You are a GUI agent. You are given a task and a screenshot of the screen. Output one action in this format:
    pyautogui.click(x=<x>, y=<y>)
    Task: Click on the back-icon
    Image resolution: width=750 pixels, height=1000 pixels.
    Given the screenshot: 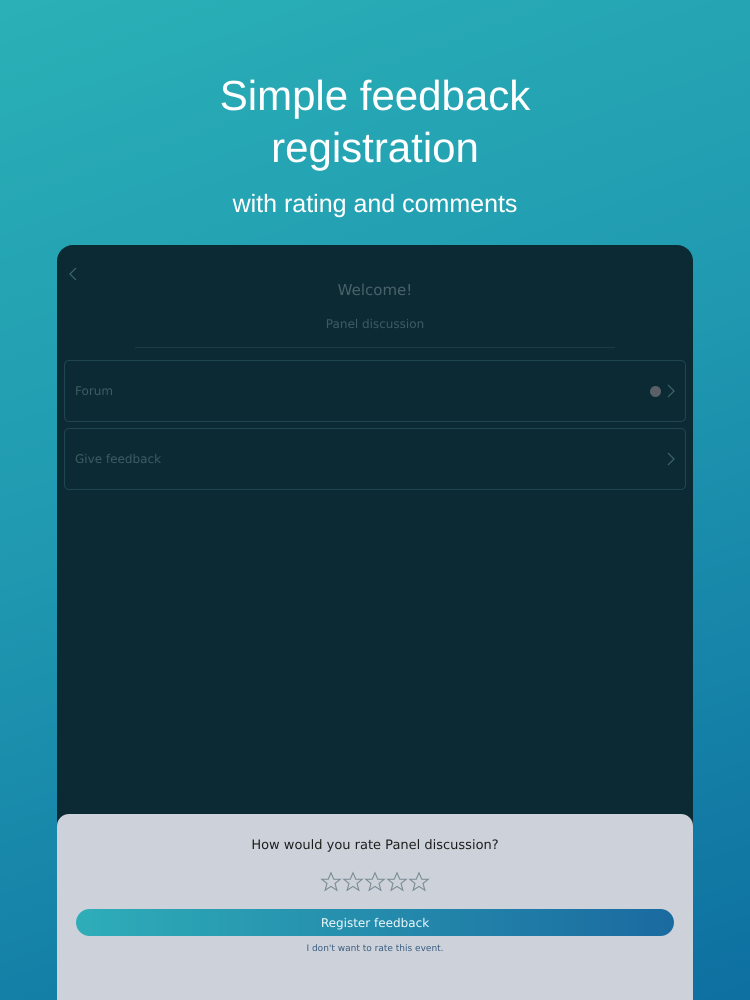 What is the action you would take?
    pyautogui.click(x=73, y=274)
    